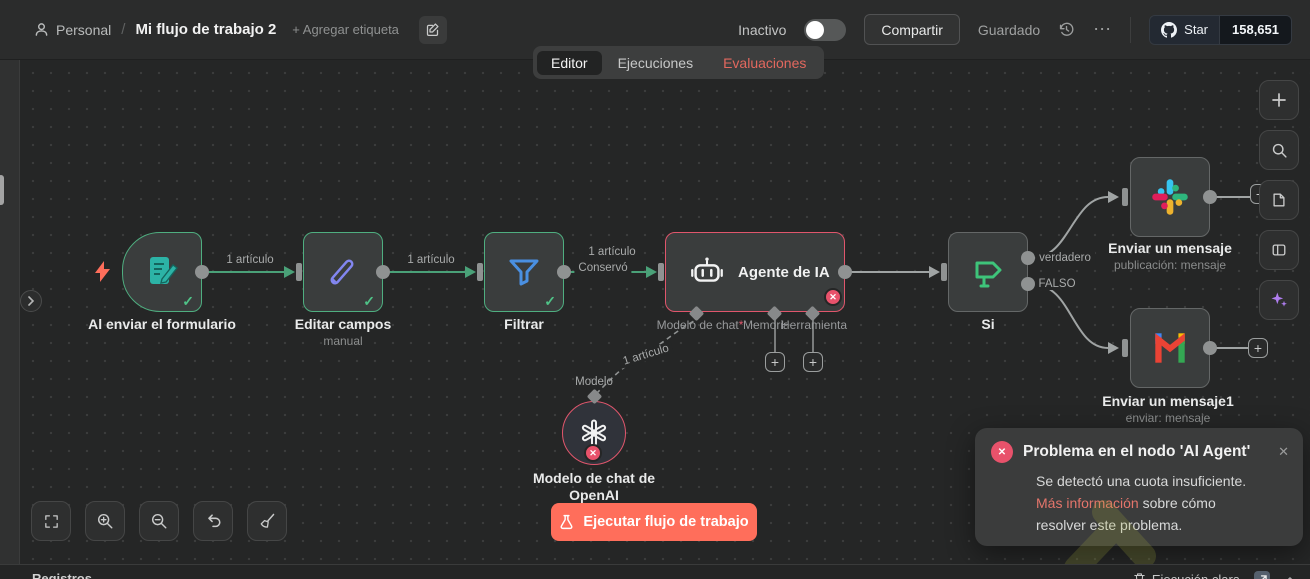 The image size is (1310, 579). What do you see at coordinates (566, 522) in the screenshot?
I see `flask-icon` at bounding box center [566, 522].